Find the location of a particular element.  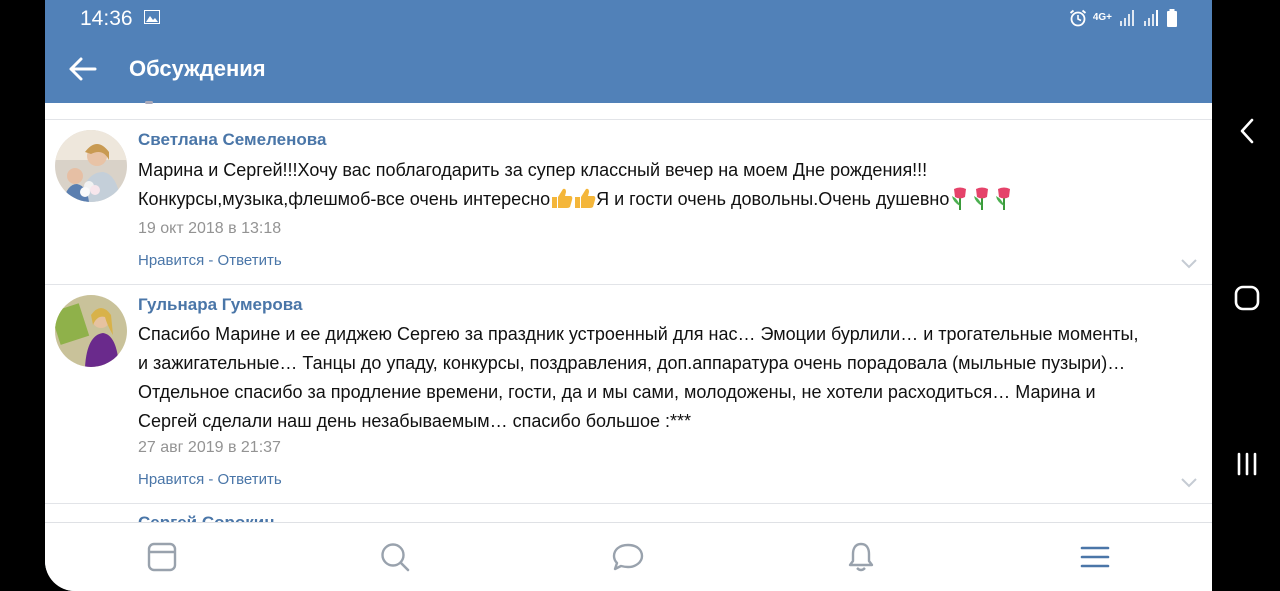

tulip-icon is located at coordinates (981, 198).